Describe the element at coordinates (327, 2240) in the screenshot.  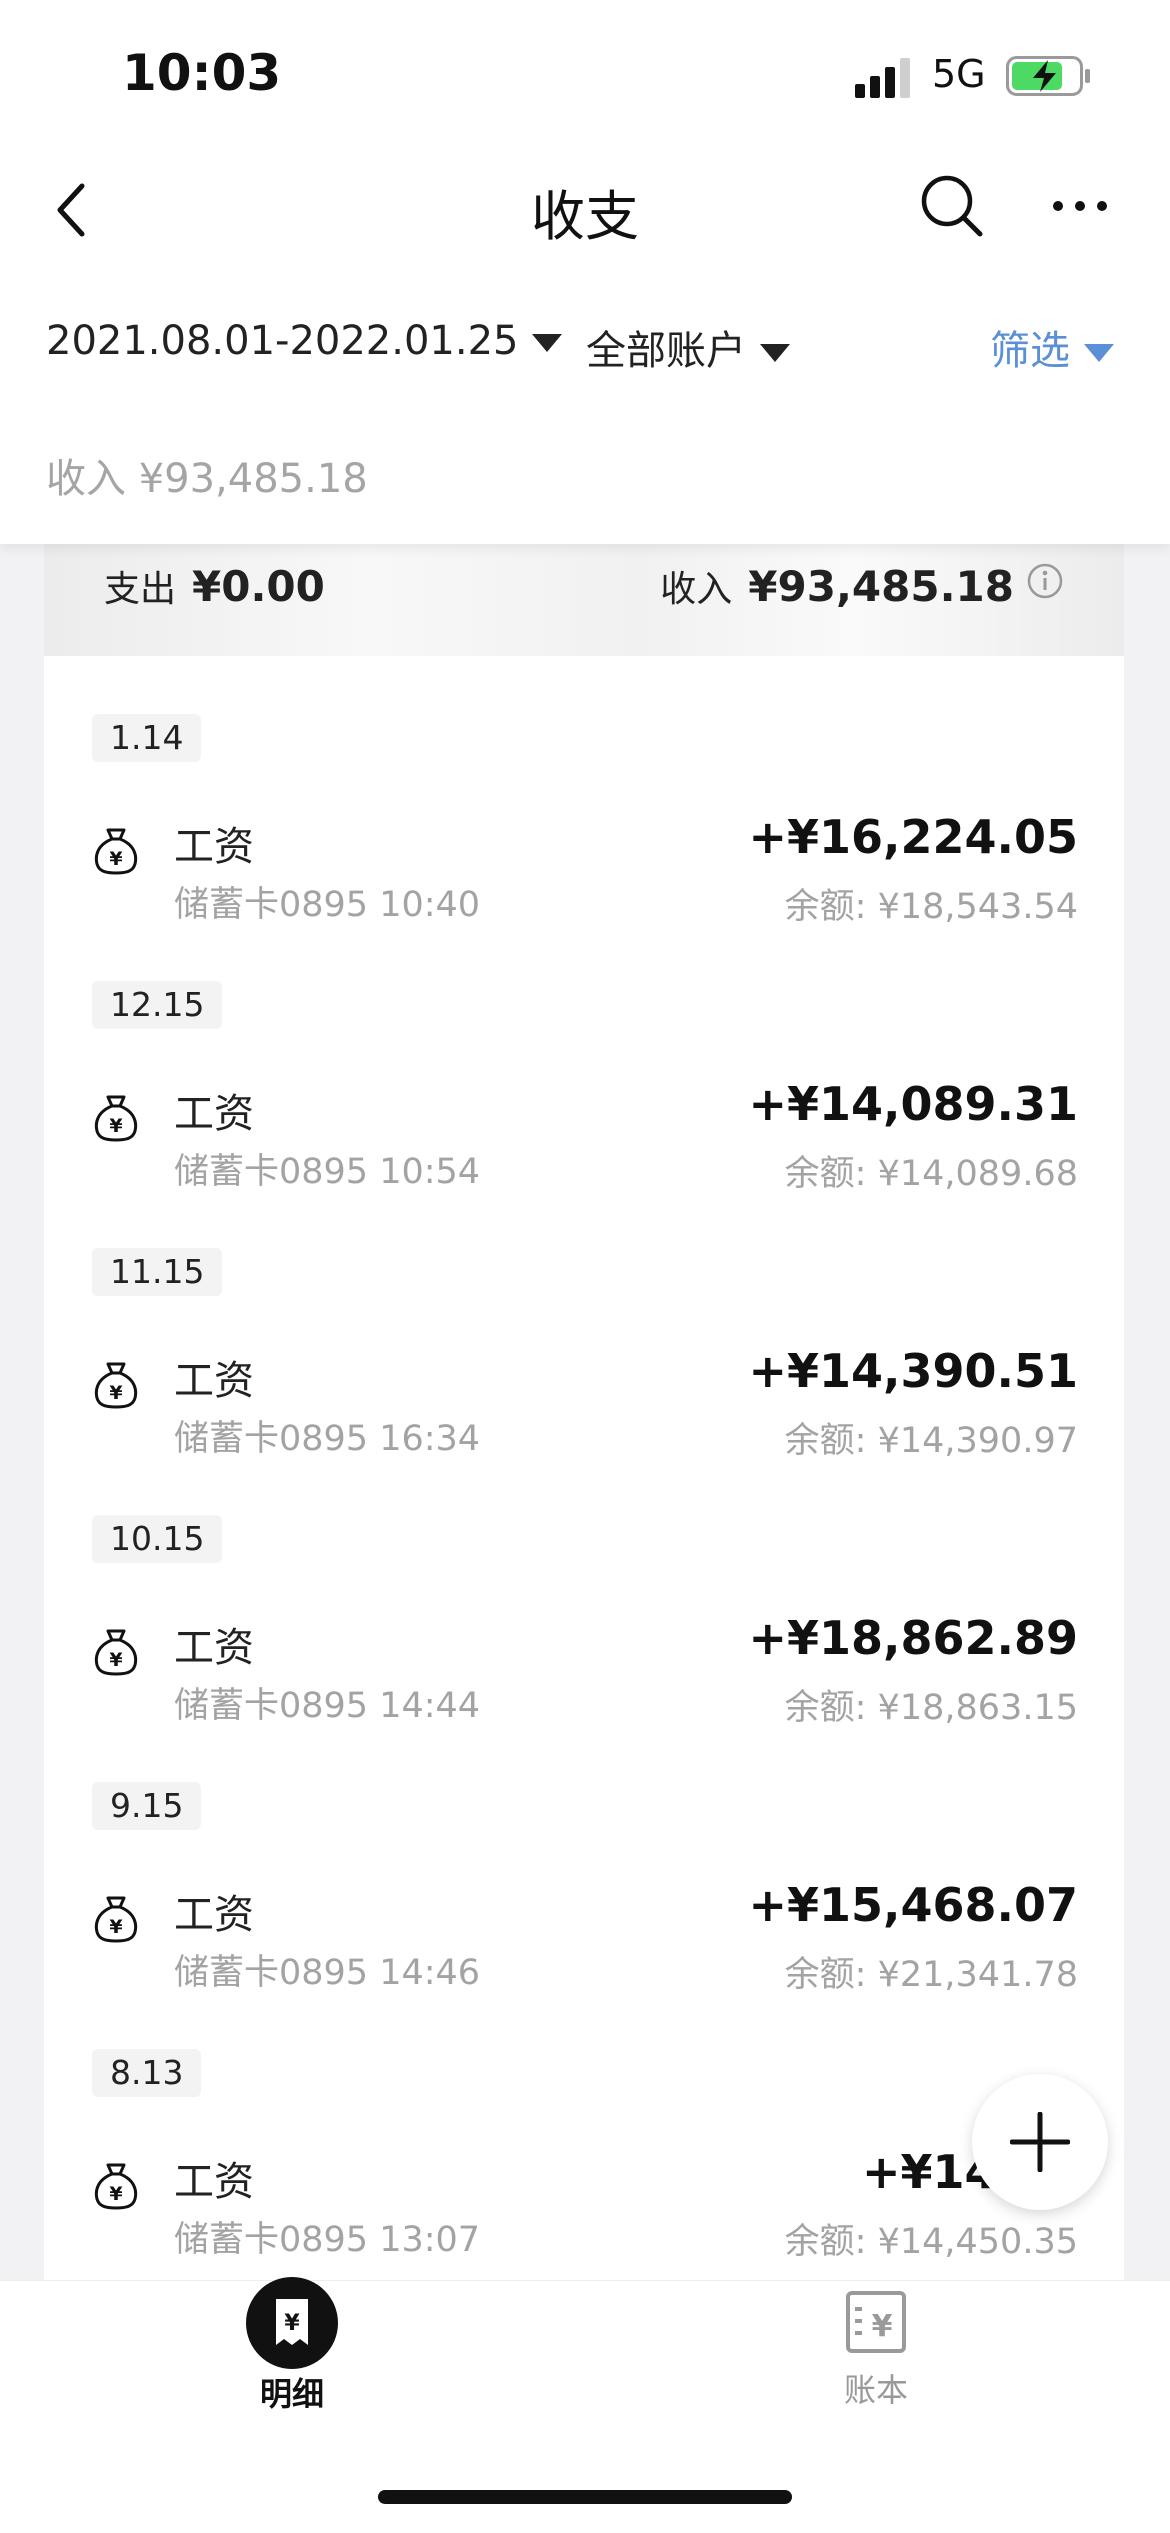
I see `transaction-subtitle: 储蓄卡0895 13:07` at that location.